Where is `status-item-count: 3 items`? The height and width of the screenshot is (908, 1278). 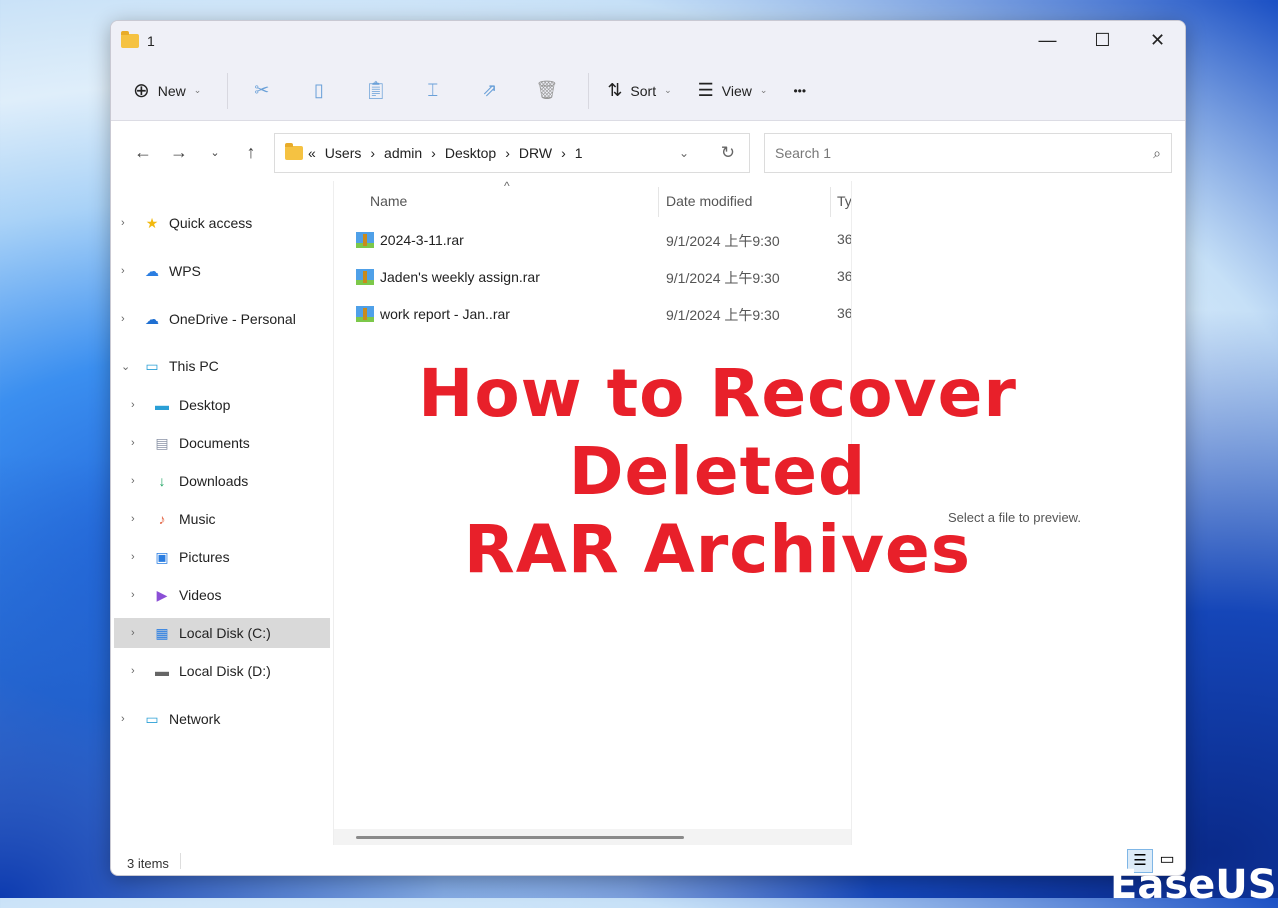 status-item-count: 3 items is located at coordinates (148, 863).